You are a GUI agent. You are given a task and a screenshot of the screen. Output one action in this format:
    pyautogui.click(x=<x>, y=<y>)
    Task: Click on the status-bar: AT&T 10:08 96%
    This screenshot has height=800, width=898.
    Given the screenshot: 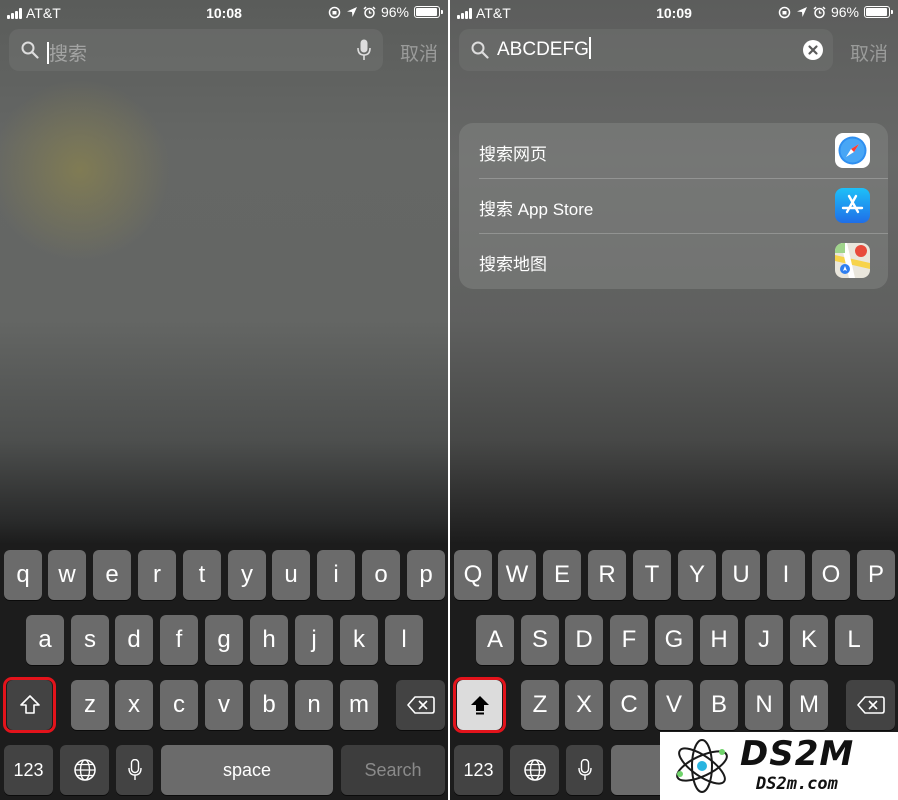 What is the action you would take?
    pyautogui.click(x=224, y=13)
    